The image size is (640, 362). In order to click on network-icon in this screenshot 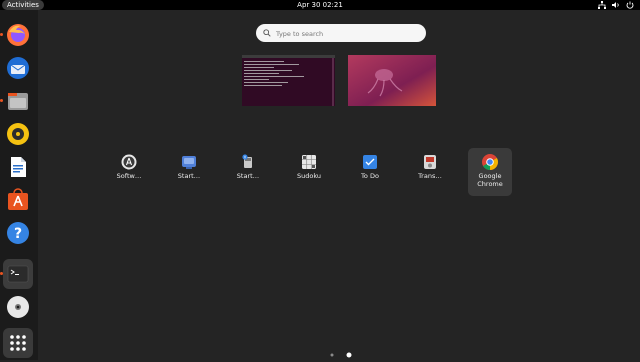, I will do `click(602, 5)`.